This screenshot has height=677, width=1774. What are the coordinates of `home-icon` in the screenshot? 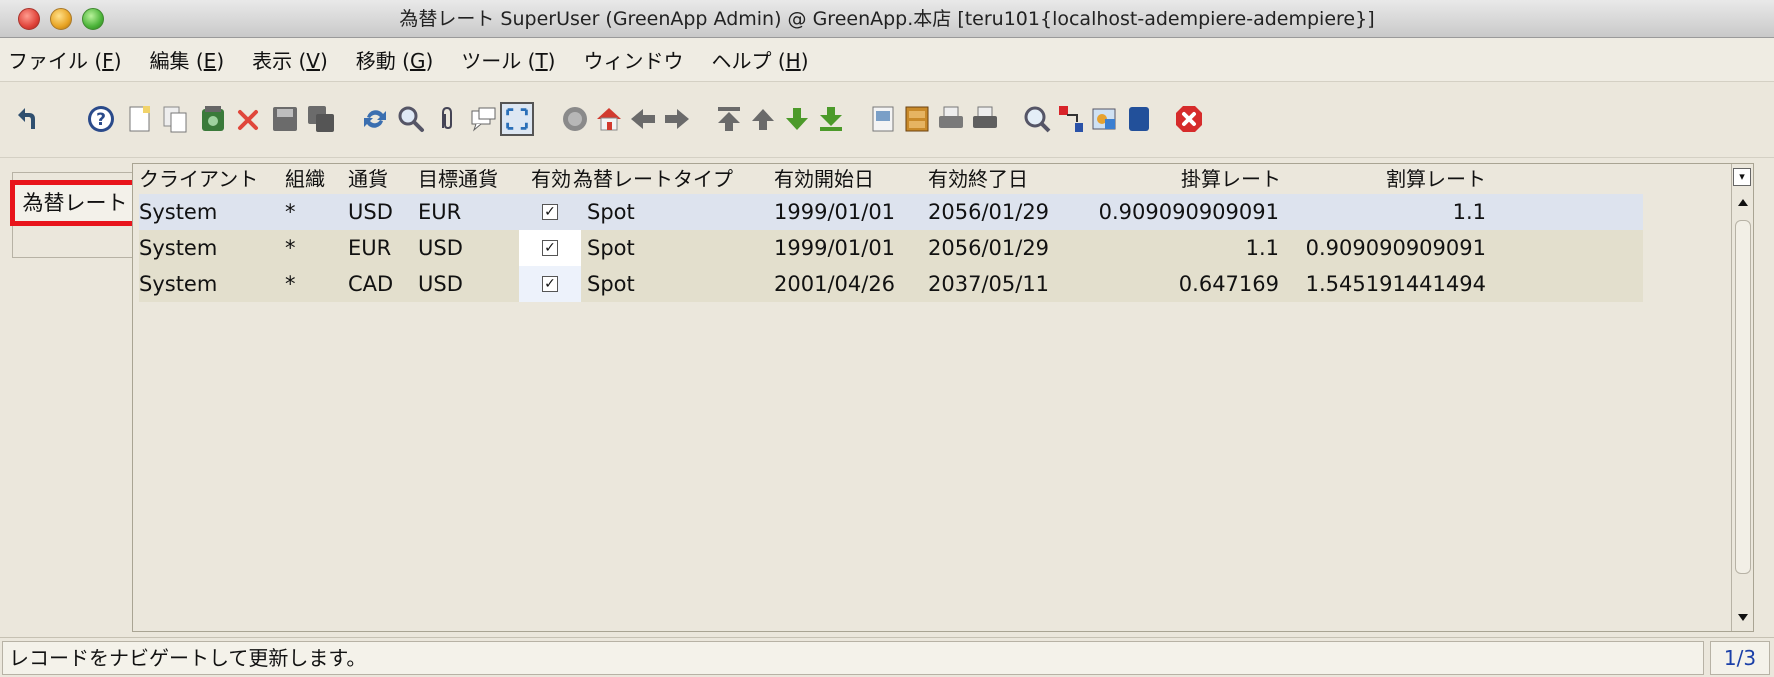 It's located at (609, 119).